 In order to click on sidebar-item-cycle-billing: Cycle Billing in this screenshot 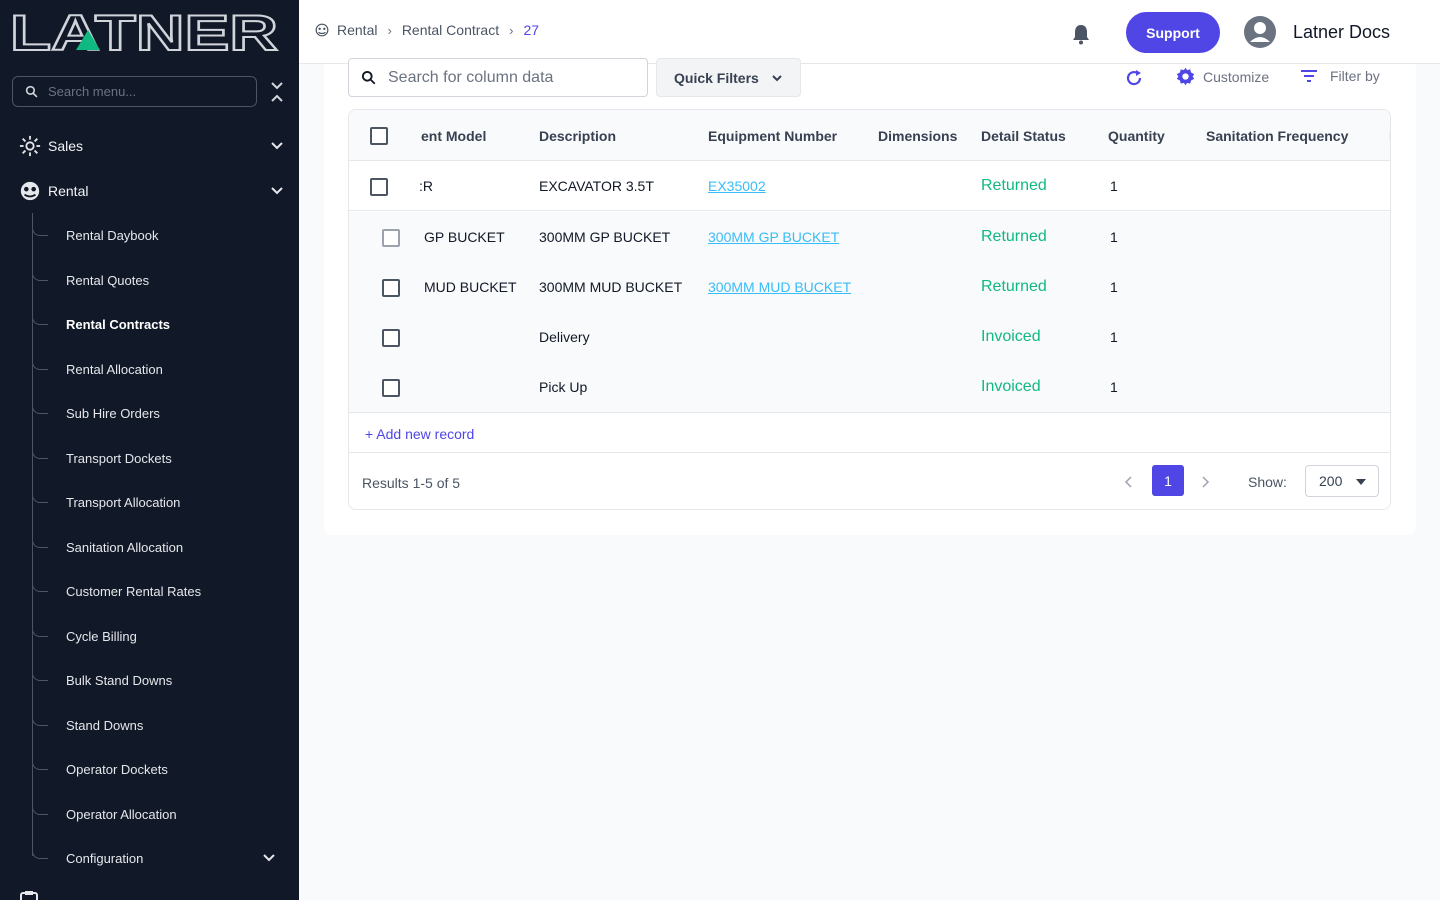, I will do `click(165, 636)`.